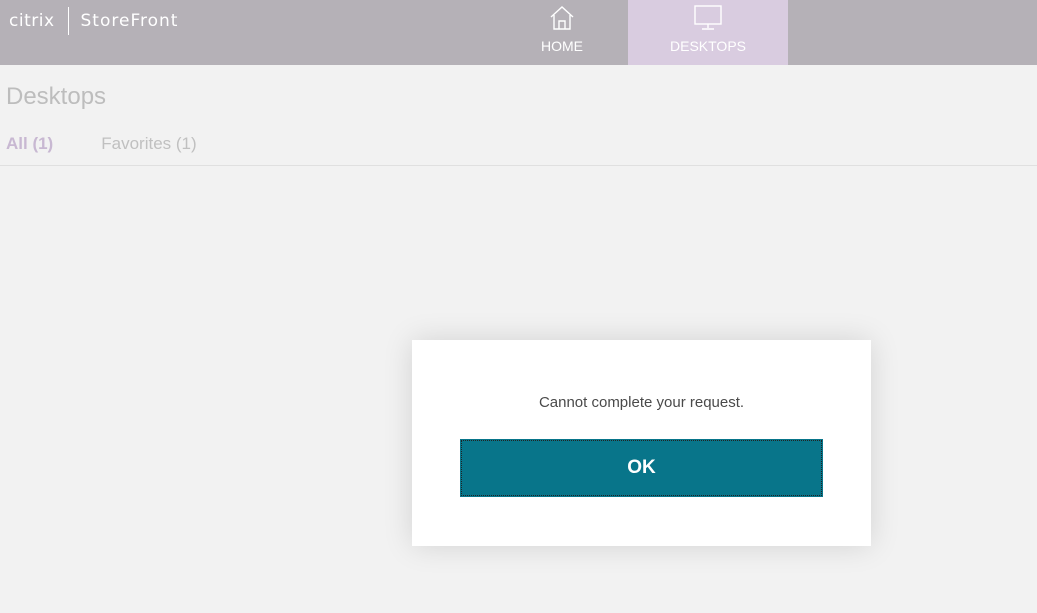  I want to click on filter-tabs: All (1) Favorites (1), so click(125, 144).